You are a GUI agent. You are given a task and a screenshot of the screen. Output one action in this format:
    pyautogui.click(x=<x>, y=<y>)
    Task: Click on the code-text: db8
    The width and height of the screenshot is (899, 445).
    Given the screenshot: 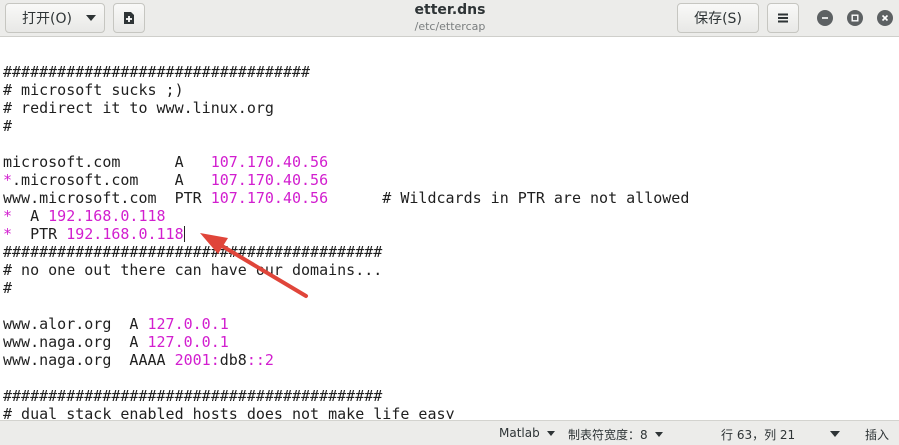 What is the action you would take?
    pyautogui.click(x=233, y=360)
    